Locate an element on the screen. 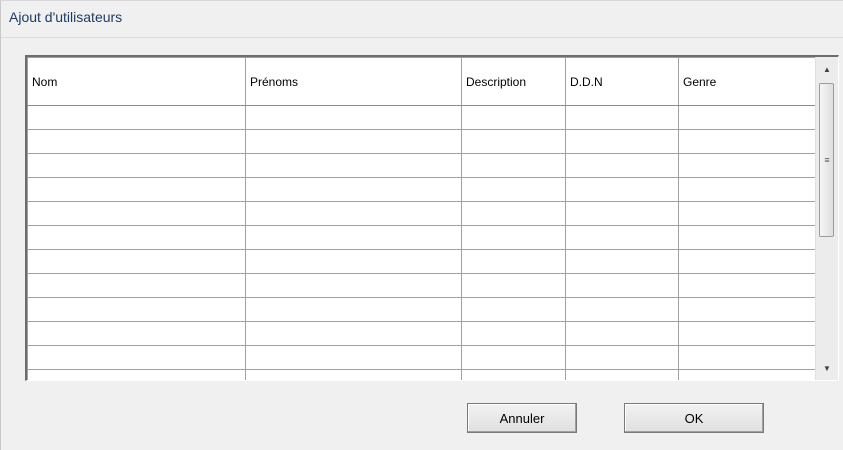  scroll-up-button: ▲ is located at coordinates (827, 69).